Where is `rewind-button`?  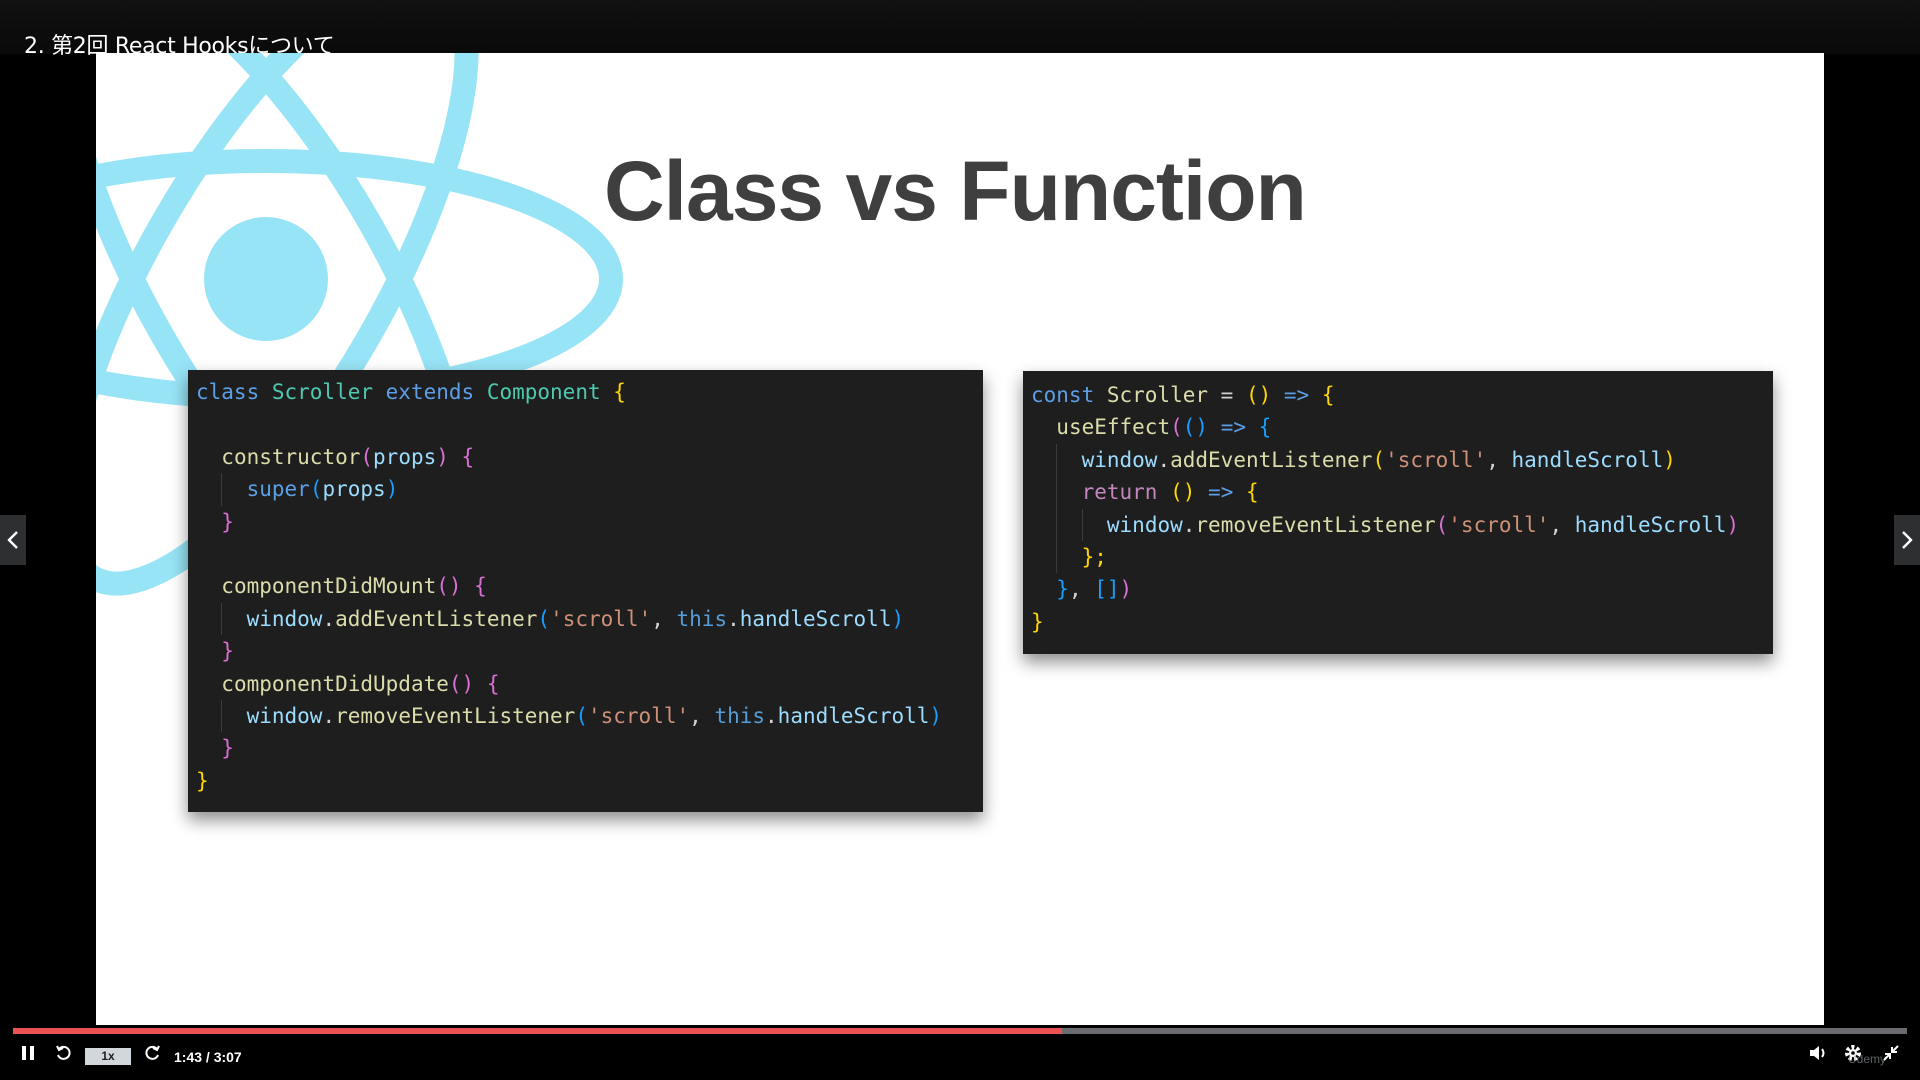
rewind-button is located at coordinates (64, 1053).